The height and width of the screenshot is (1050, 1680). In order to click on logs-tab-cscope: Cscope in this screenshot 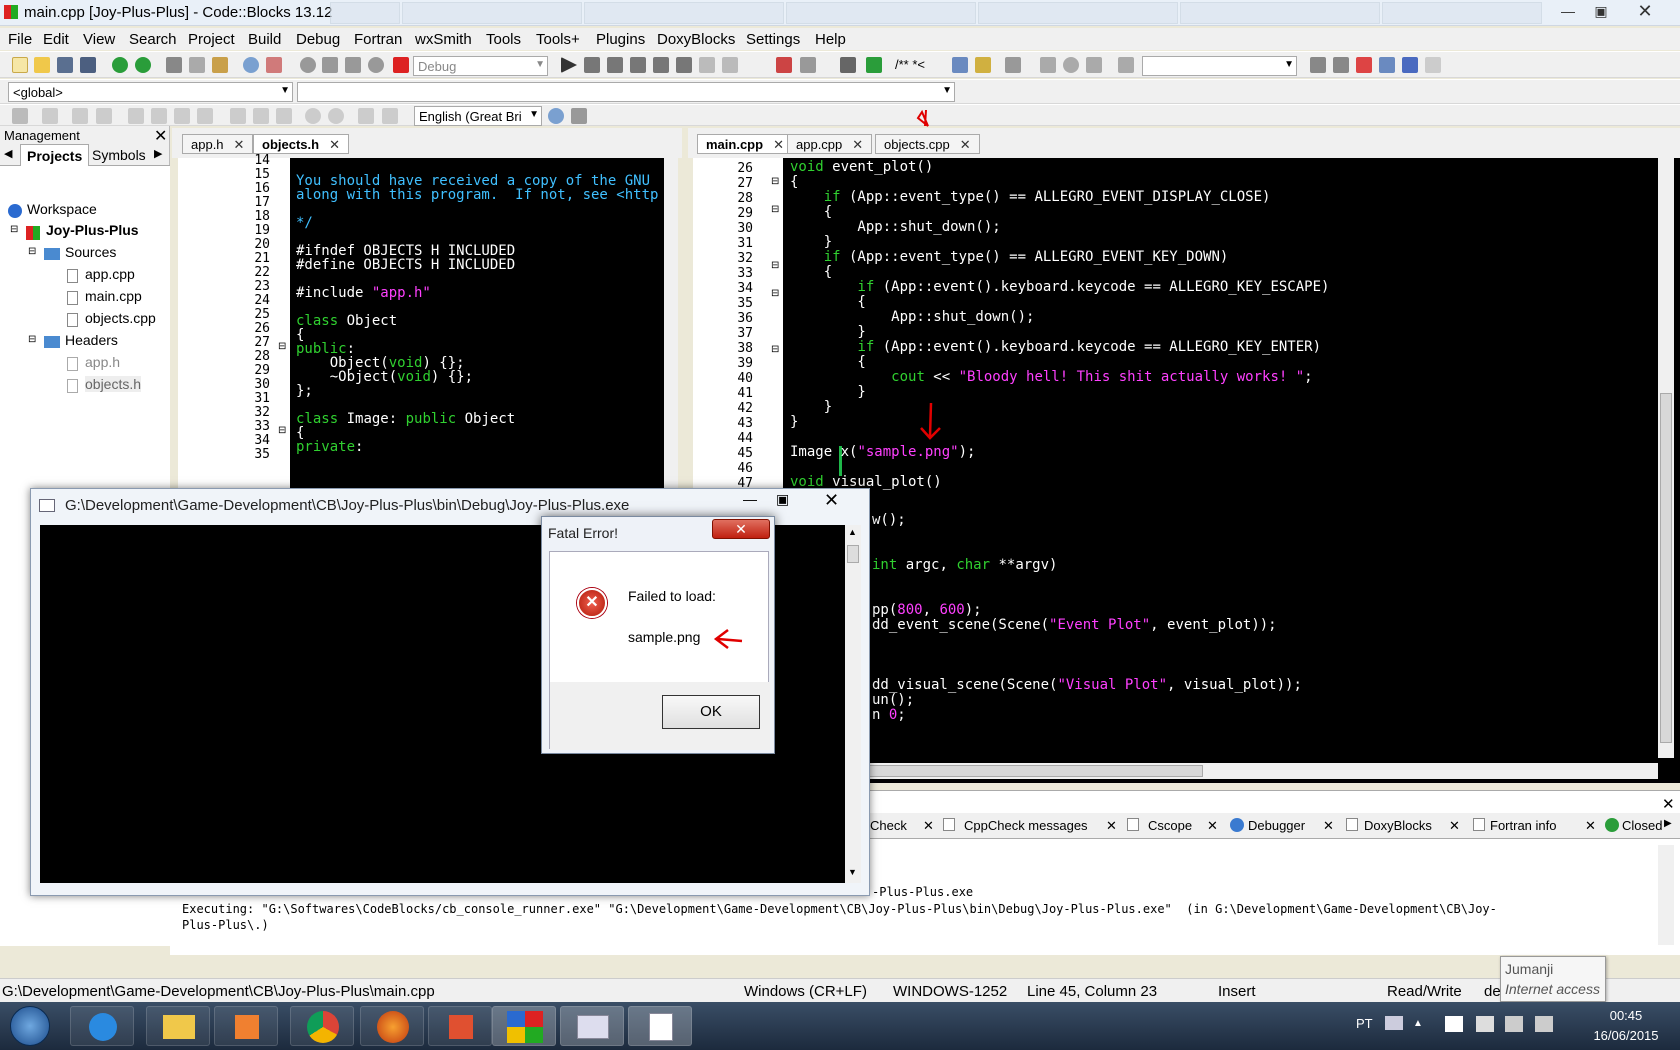, I will do `click(1170, 825)`.